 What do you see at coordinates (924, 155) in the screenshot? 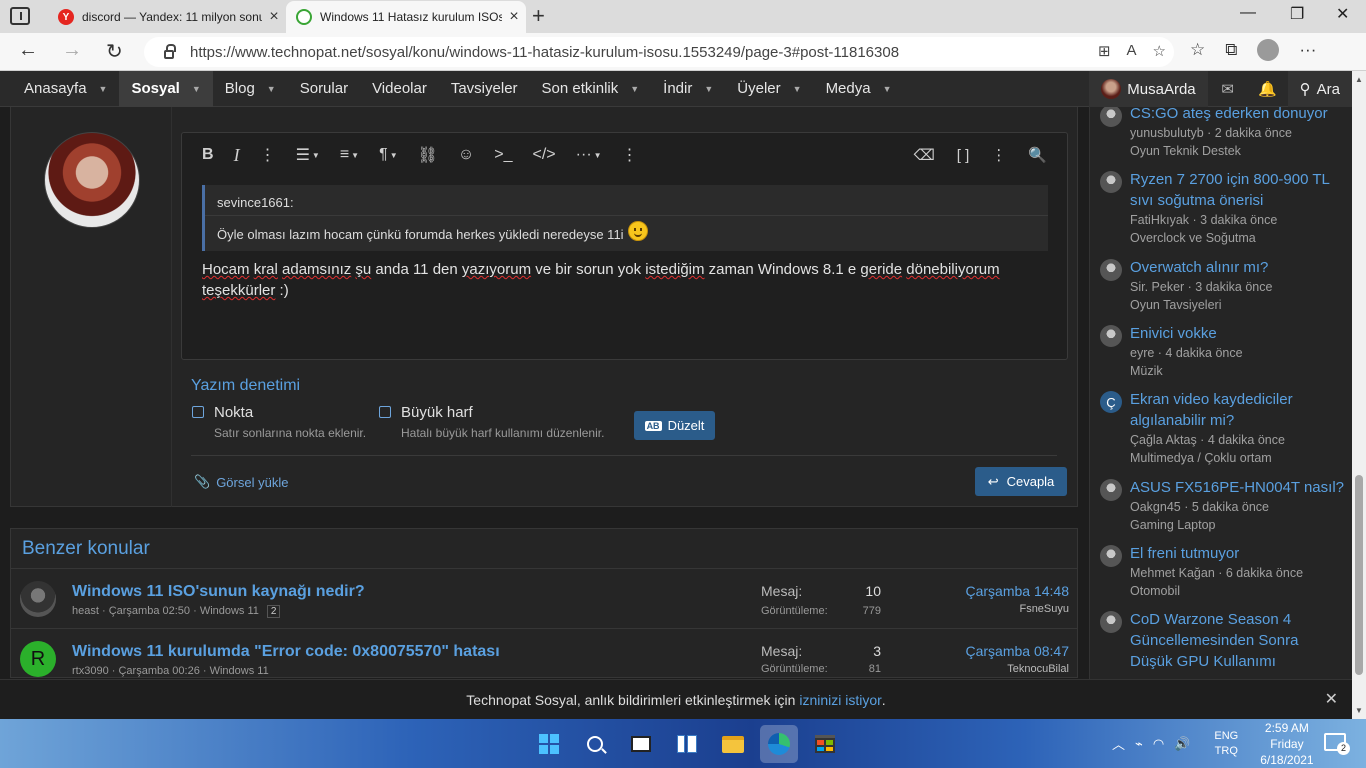
I see `eraser-icon: ⌫` at bounding box center [924, 155].